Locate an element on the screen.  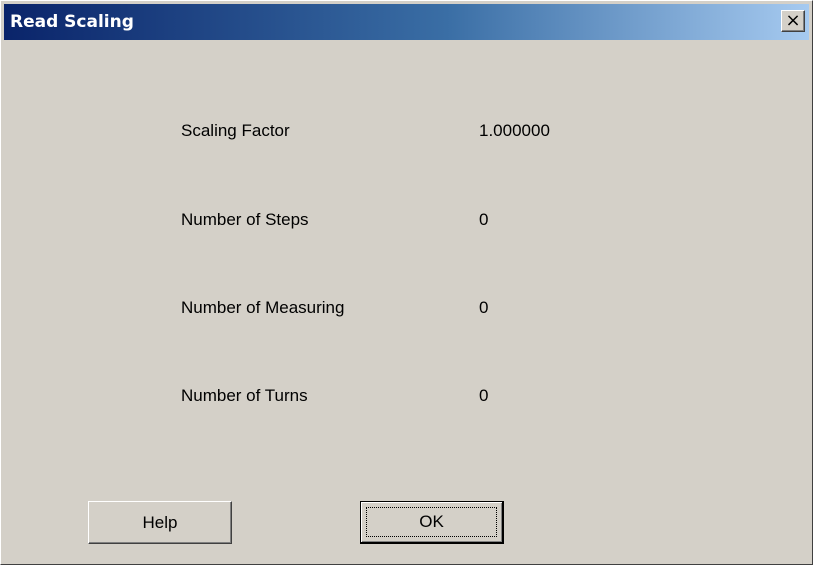
ok-button-label: OK is located at coordinates (431, 522).